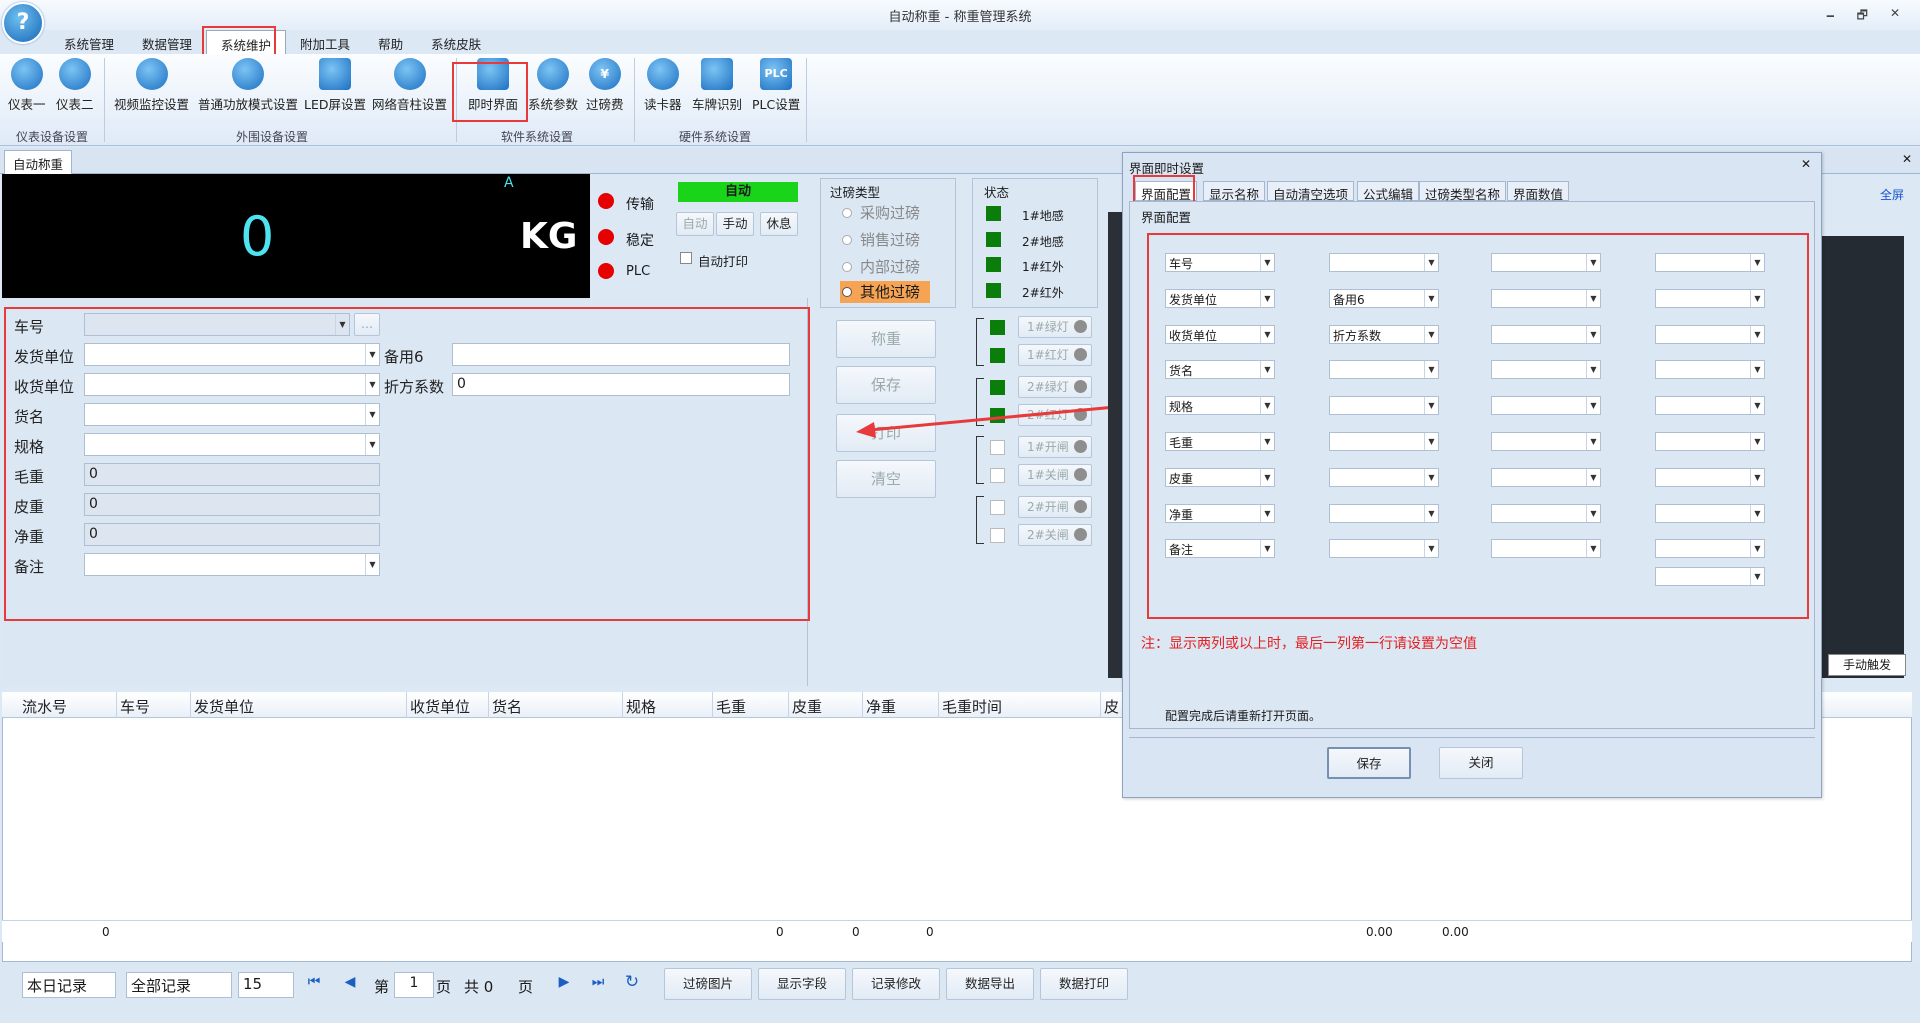  I want to click on config-select-r9-c3: ▼, so click(1546, 548).